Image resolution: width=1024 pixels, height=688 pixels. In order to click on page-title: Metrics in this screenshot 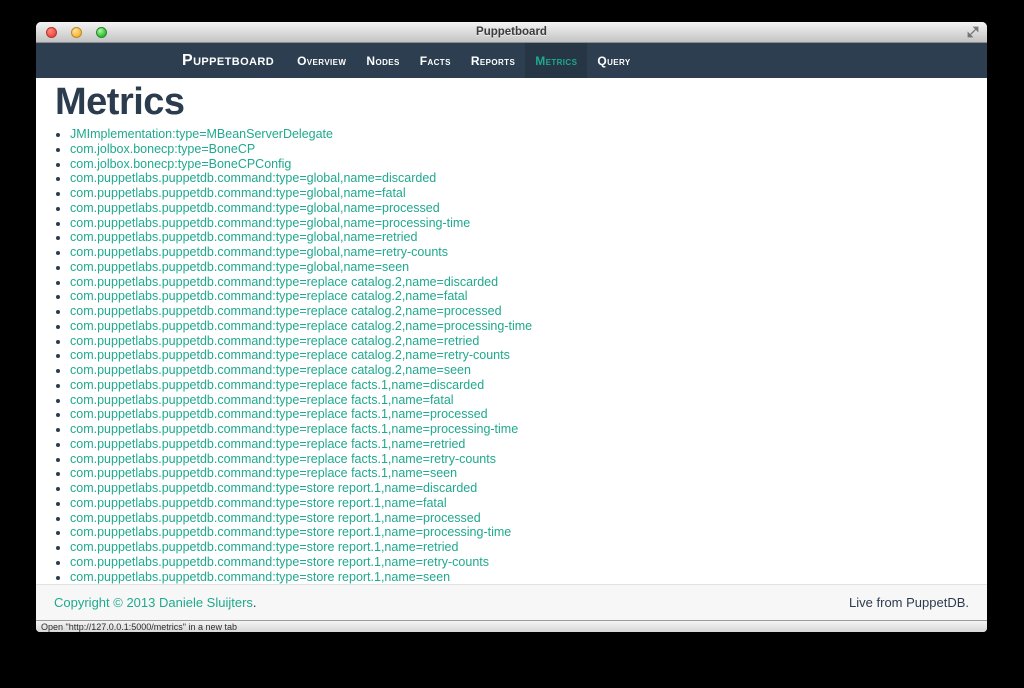, I will do `click(120, 102)`.